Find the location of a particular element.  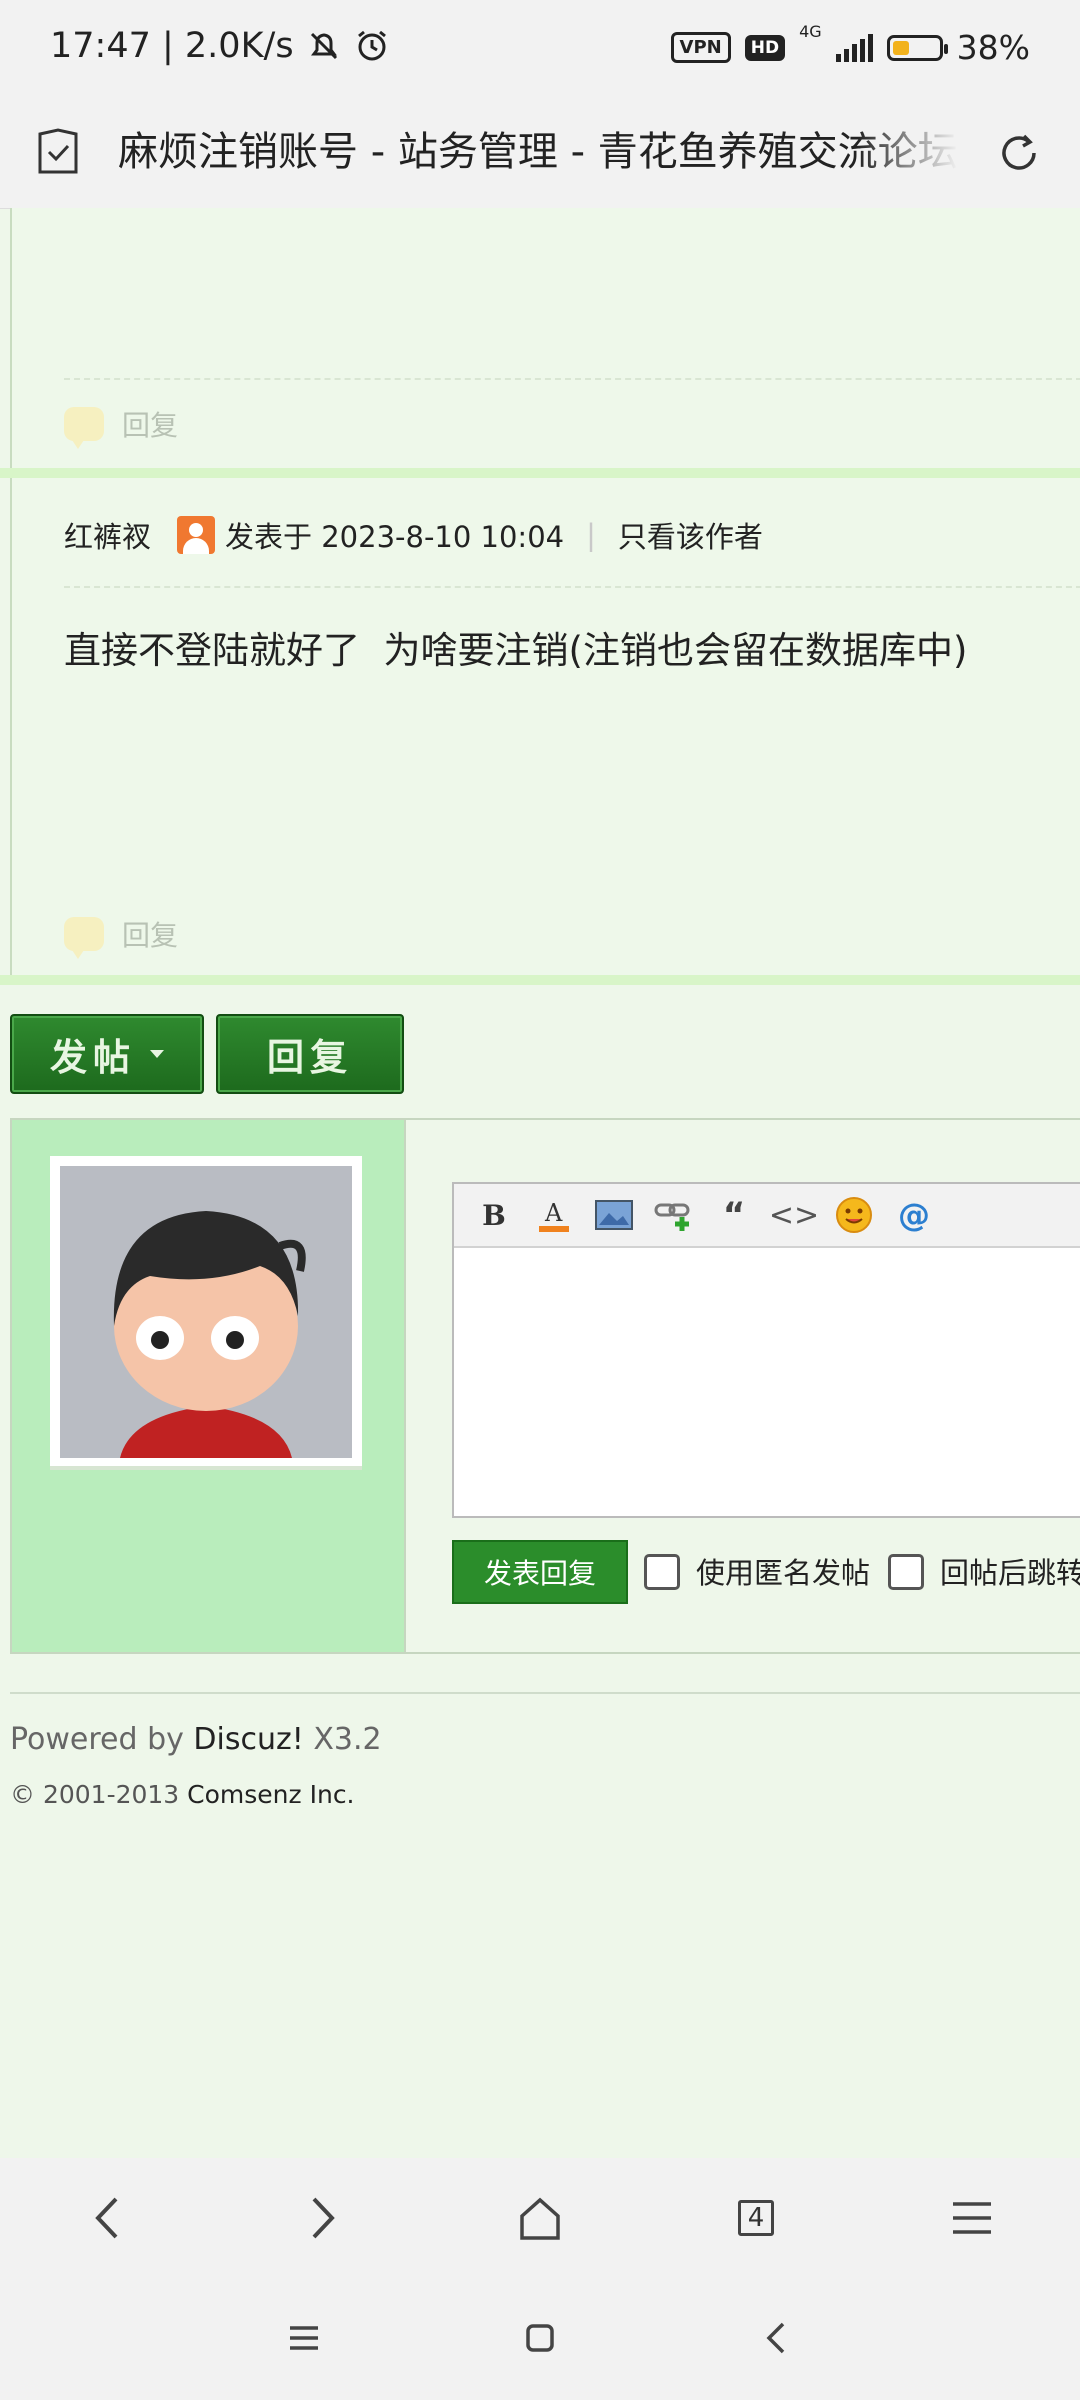

post-content: 直接不登陆就好了 为啥要注销(注销也会留在数据库中) is located at coordinates (516, 650).